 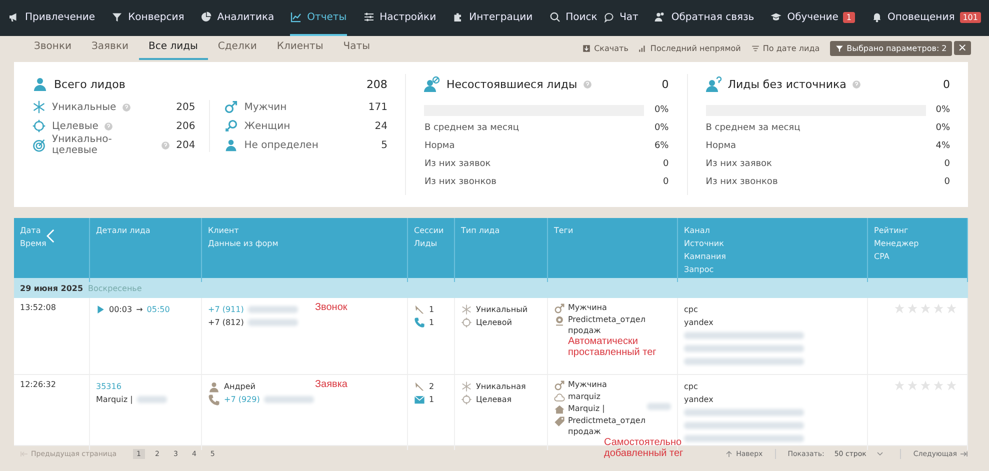 What do you see at coordinates (699, 323) in the screenshot?
I see `channel-text: yandex` at bounding box center [699, 323].